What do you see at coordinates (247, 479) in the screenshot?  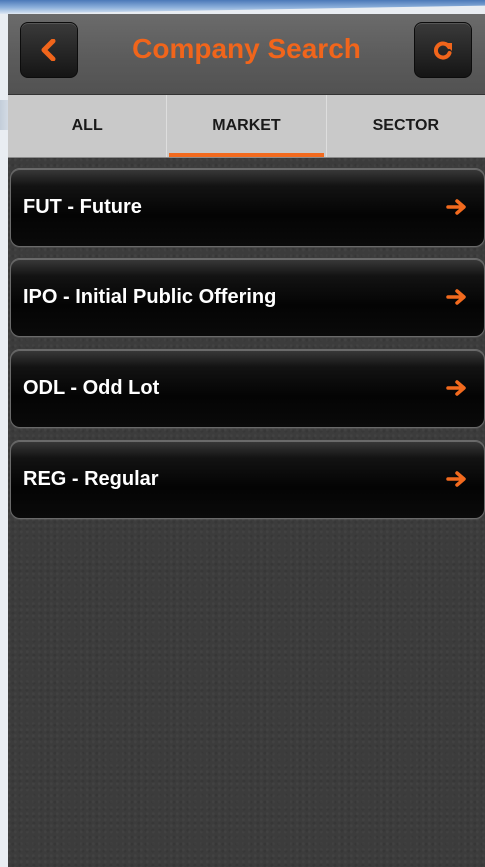 I see `list-item-reg: REG - Regular` at bounding box center [247, 479].